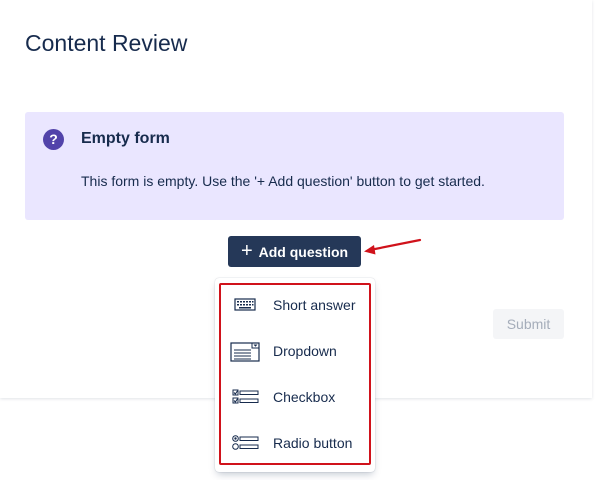  What do you see at coordinates (245, 305) in the screenshot?
I see `keyboard-icon` at bounding box center [245, 305].